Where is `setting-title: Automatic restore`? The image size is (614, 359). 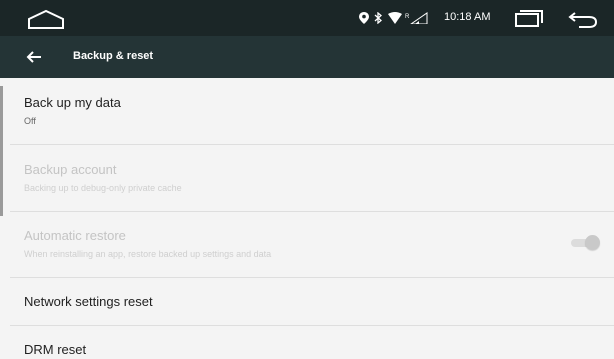 setting-title: Automatic restore is located at coordinates (75, 235).